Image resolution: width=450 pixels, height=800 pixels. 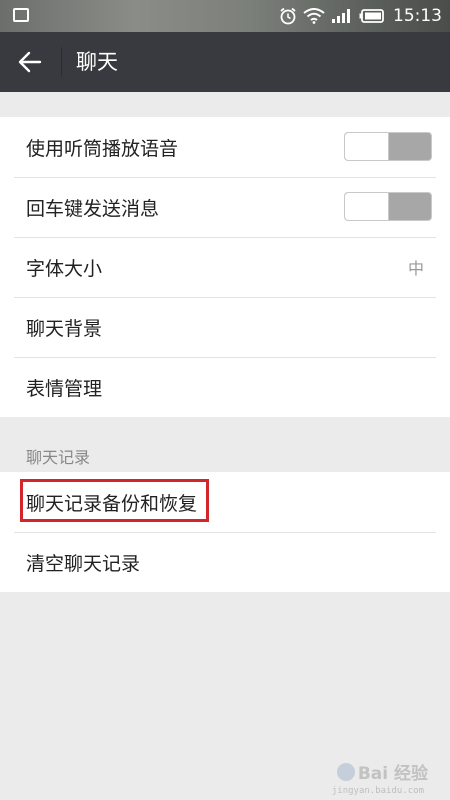 What do you see at coordinates (225, 16) in the screenshot?
I see `status-bar: 15:13` at bounding box center [225, 16].